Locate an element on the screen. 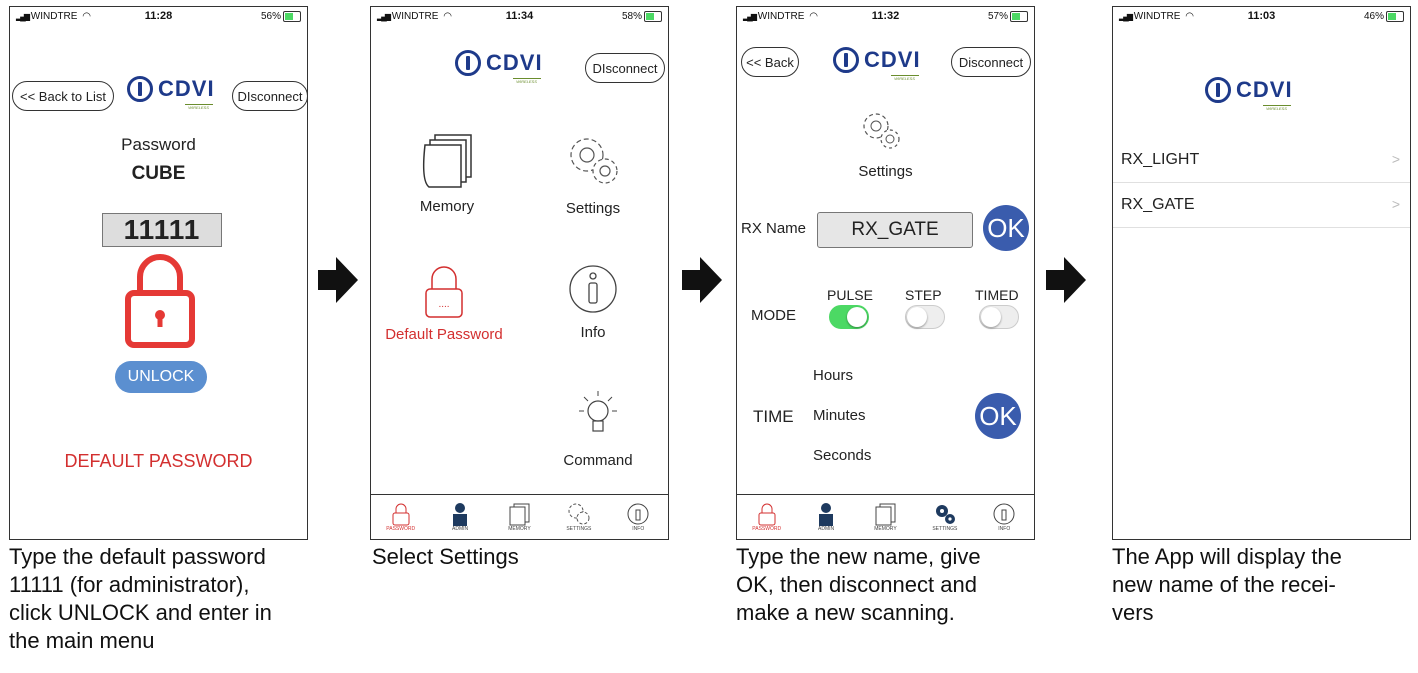 The image size is (1418, 673). menu-item-memory: Memory is located at coordinates (447, 173).